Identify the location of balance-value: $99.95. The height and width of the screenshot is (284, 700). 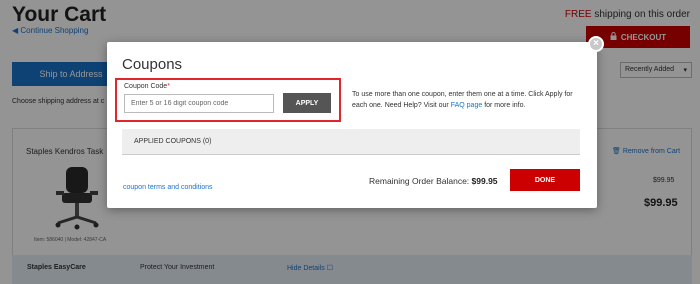
(484, 181).